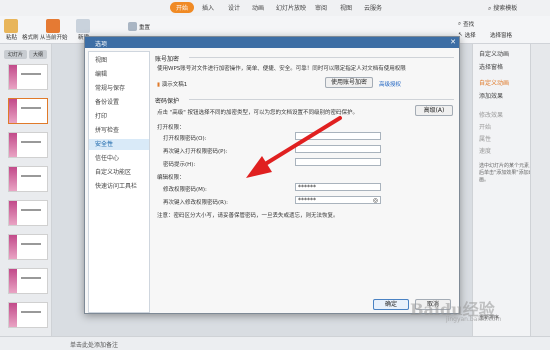 This screenshot has width=550, height=350. I want to click on menu-view: 视图, so click(346, 7).